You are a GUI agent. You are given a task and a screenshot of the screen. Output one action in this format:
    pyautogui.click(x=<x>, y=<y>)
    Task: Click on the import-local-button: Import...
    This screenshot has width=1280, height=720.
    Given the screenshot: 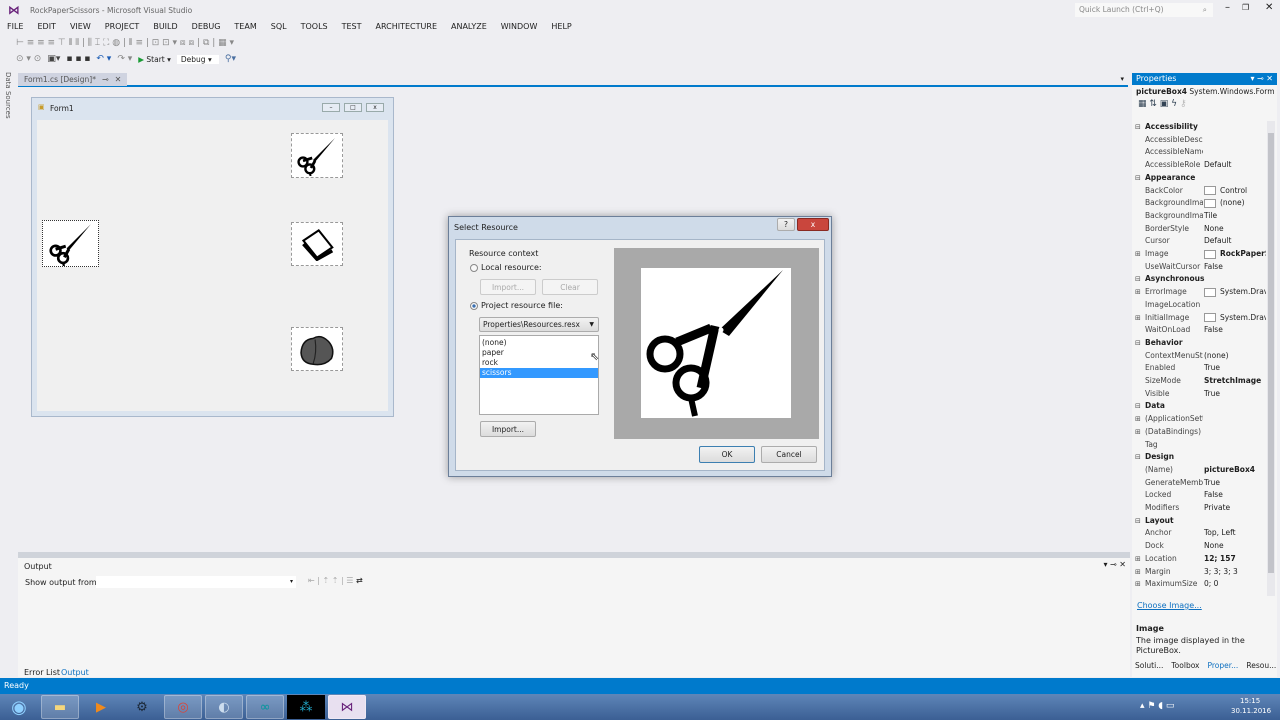 What is the action you would take?
    pyautogui.click(x=508, y=287)
    